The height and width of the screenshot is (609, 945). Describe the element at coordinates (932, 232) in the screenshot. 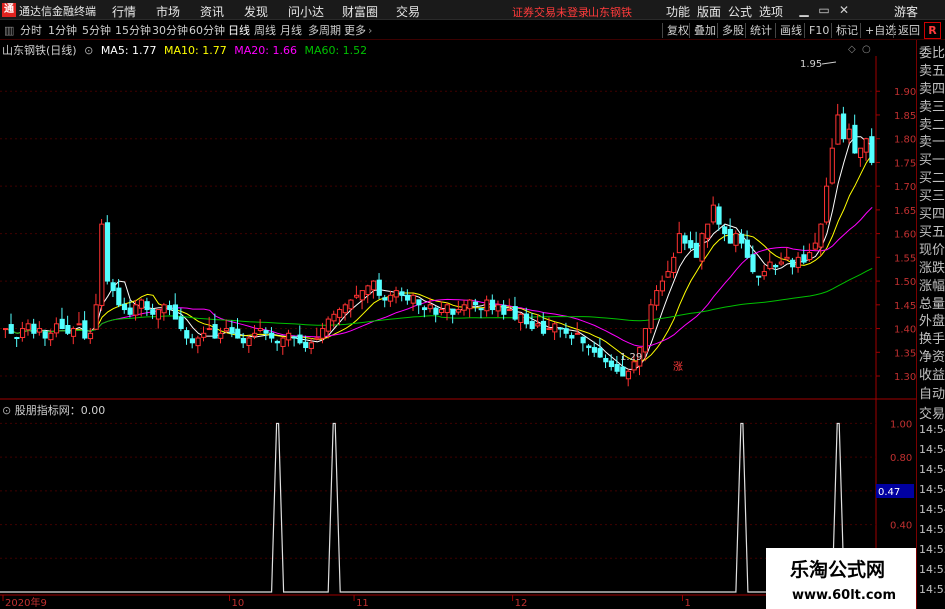

I see `panel-label: 买五` at that location.